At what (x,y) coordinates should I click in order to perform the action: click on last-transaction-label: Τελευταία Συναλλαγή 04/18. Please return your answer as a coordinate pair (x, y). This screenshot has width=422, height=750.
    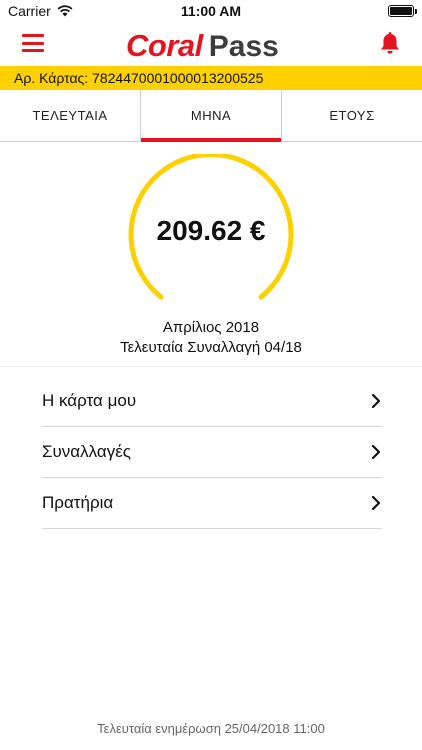
    Looking at the image, I should click on (211, 347).